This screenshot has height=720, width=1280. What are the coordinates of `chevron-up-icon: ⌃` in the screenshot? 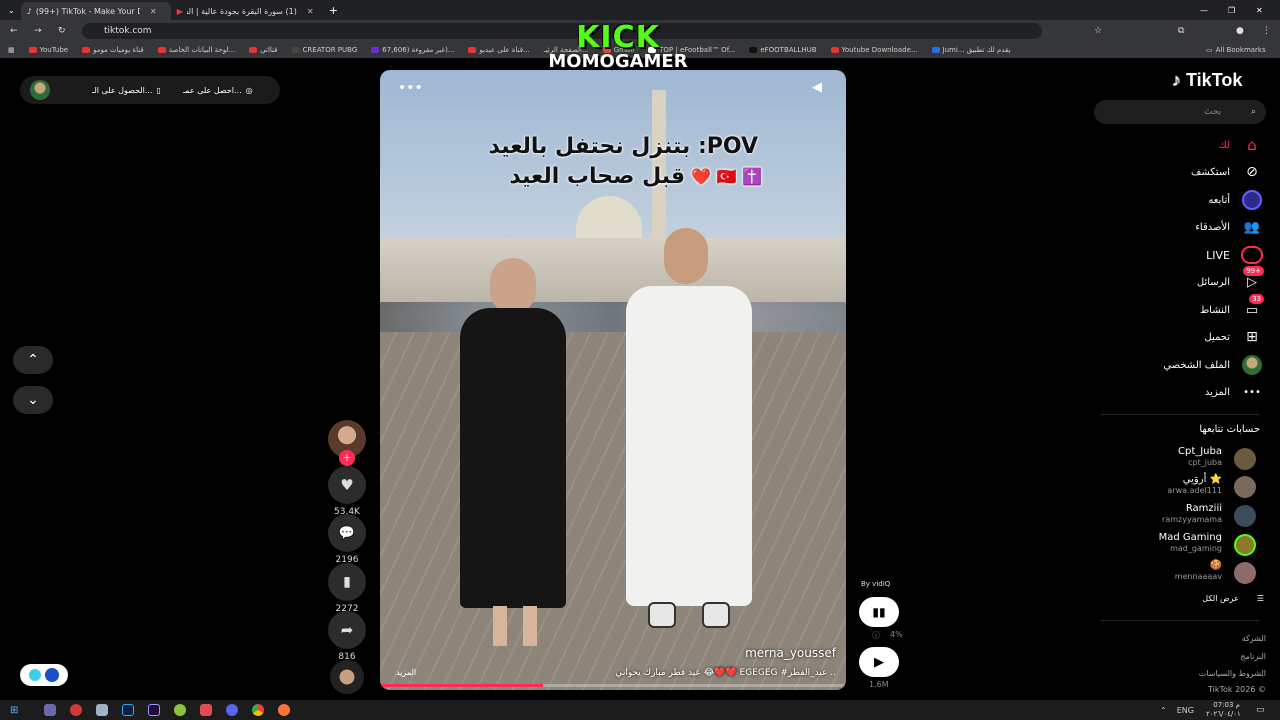 It's located at (1163, 710).